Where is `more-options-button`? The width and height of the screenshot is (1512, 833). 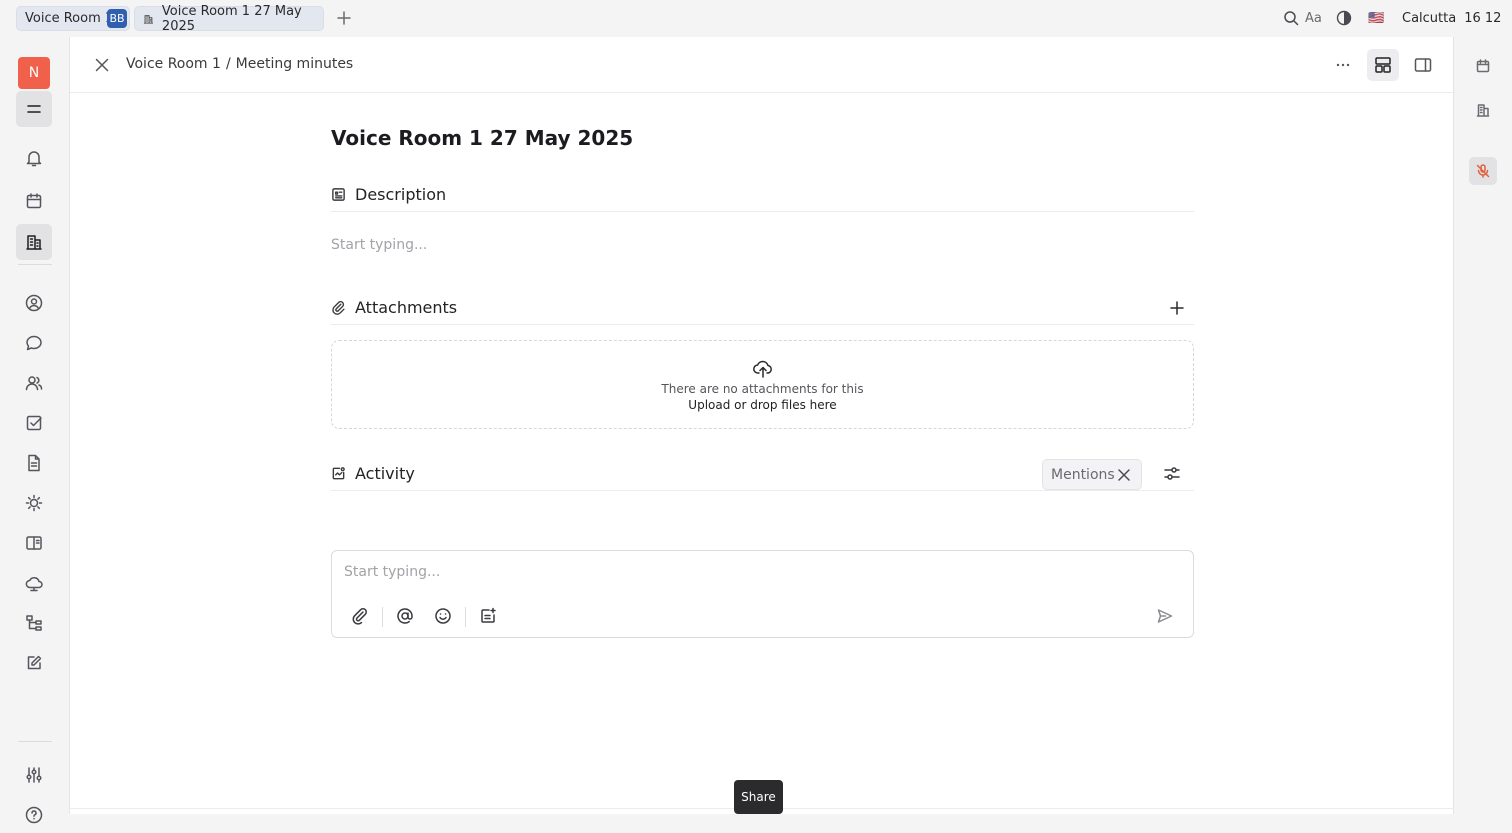
more-options-button is located at coordinates (1343, 65).